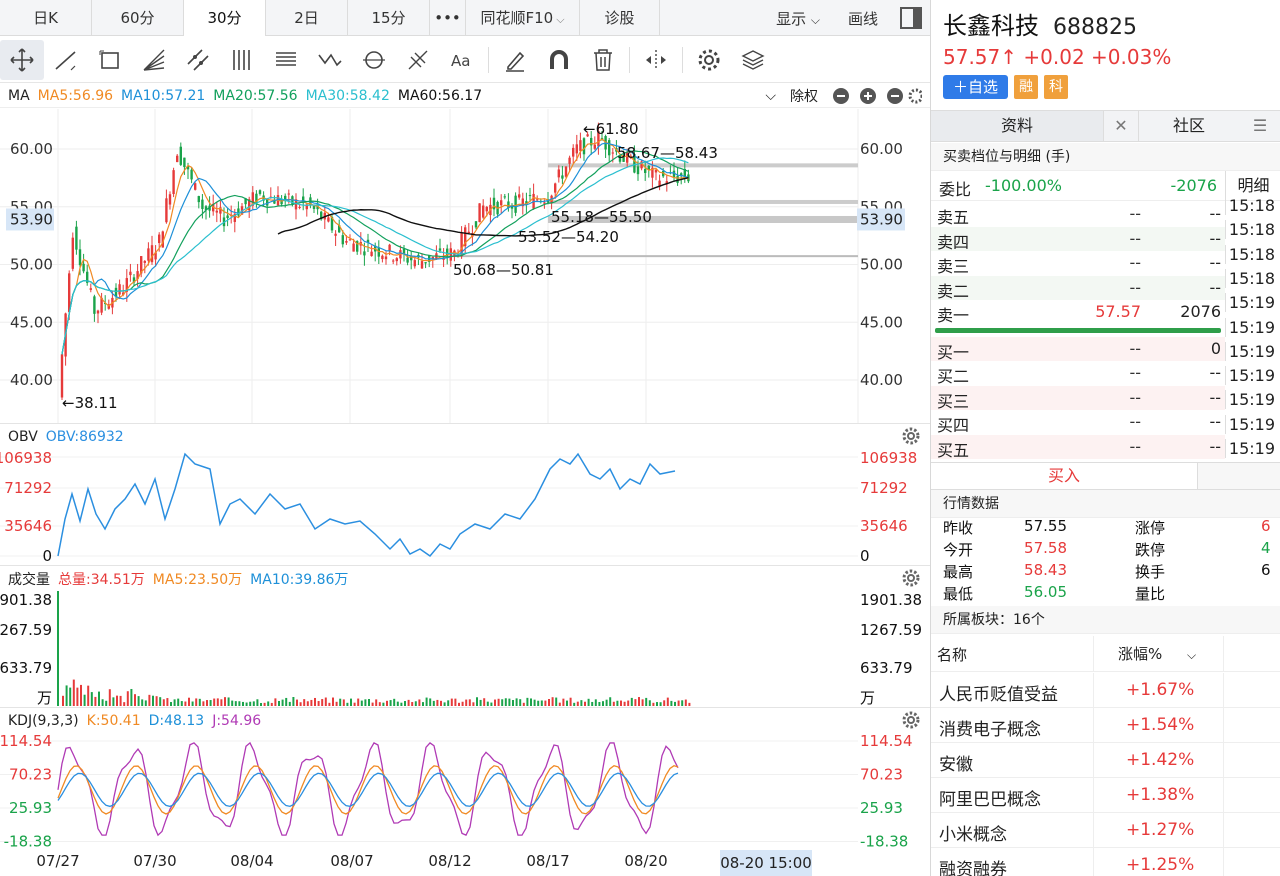 The image size is (1280, 876). Describe the element at coordinates (1023, 185) in the screenshot. I see `weibi-pct: -100.00%` at that location.